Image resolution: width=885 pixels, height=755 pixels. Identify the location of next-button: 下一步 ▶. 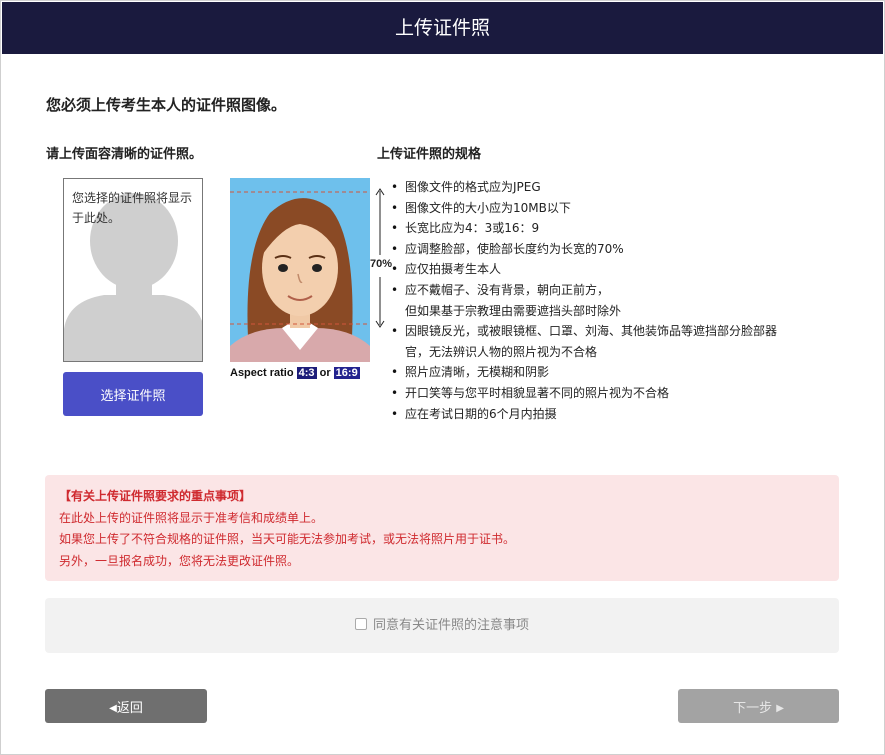
(758, 706).